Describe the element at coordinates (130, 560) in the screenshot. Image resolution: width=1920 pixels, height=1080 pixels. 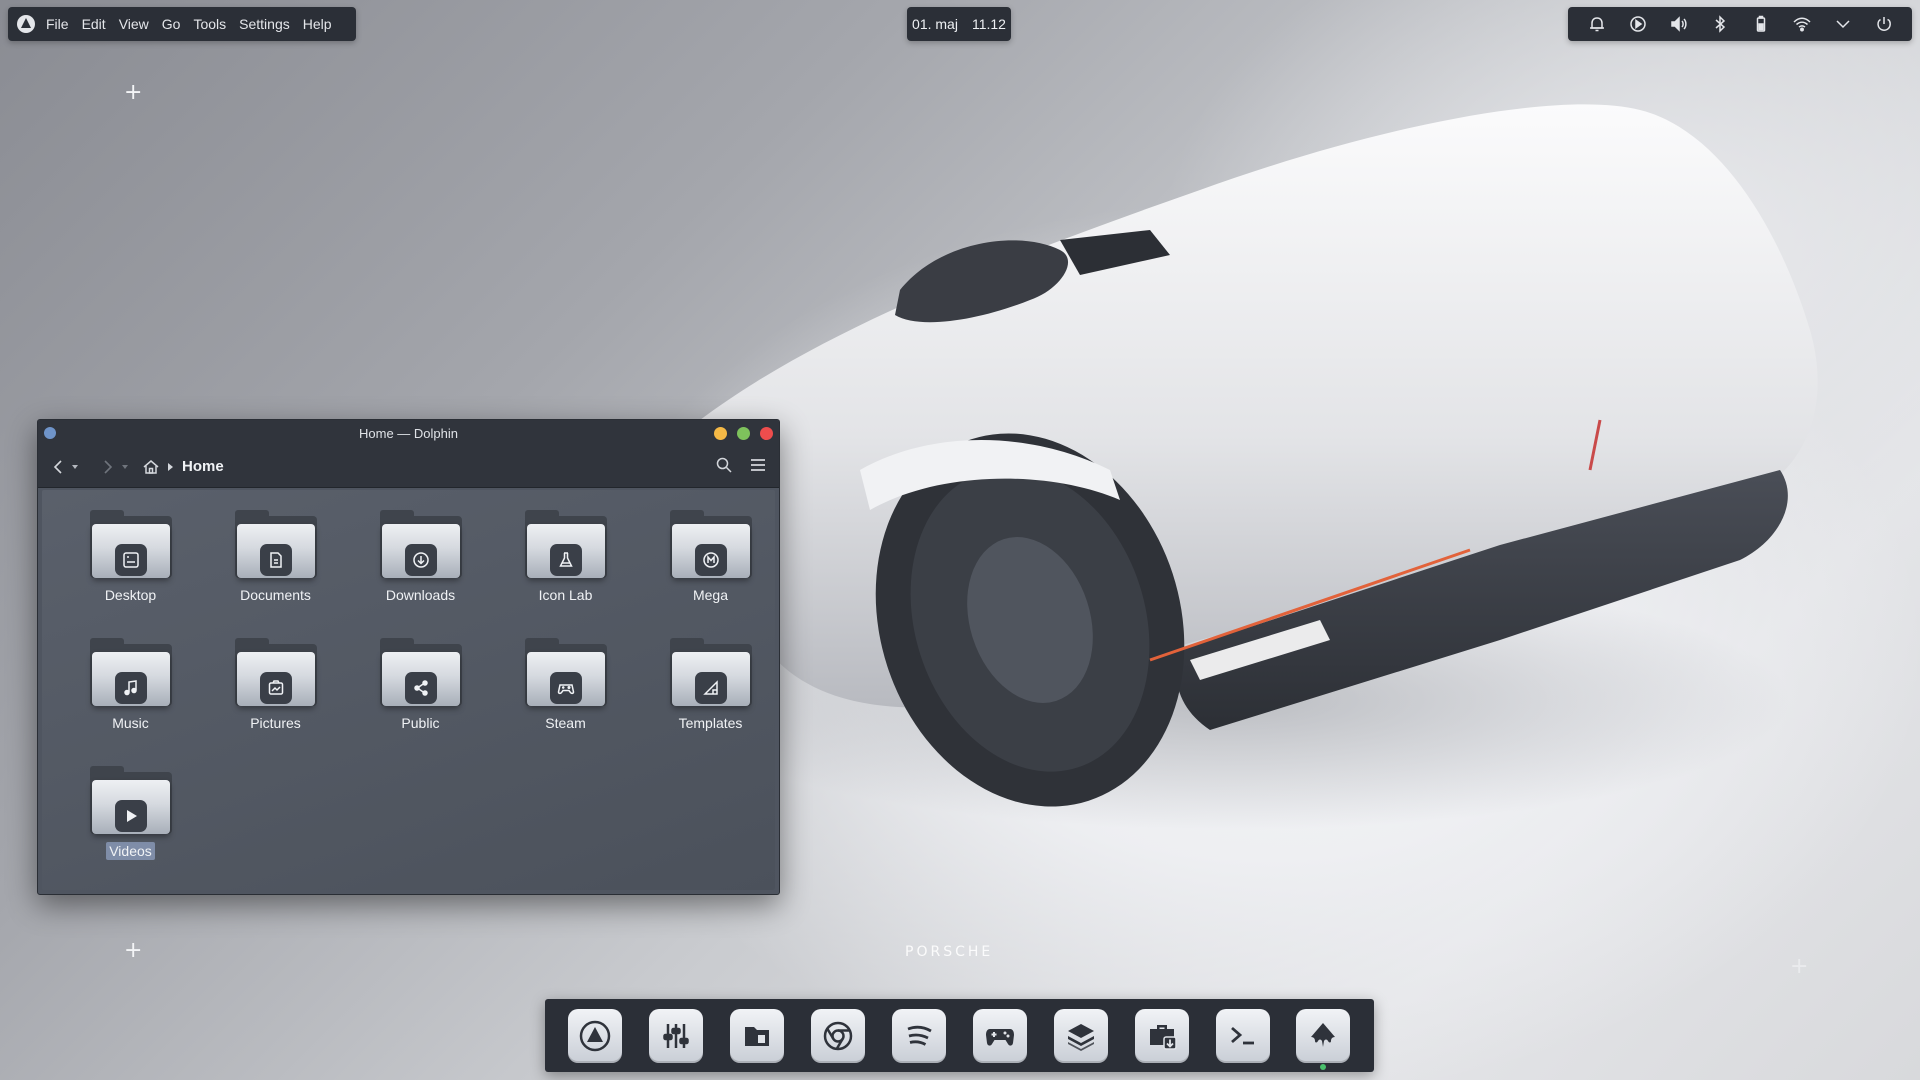
I see `desktop-icon` at that location.